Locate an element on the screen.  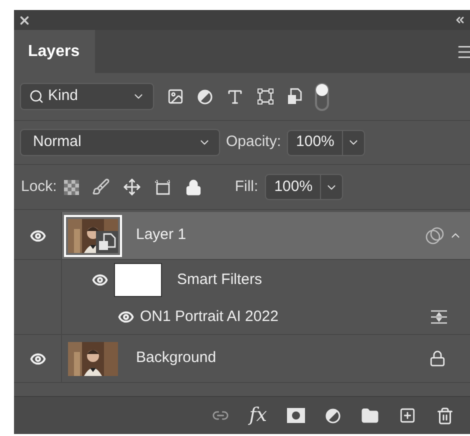
smart-object-badge-icon is located at coordinates (107, 241).